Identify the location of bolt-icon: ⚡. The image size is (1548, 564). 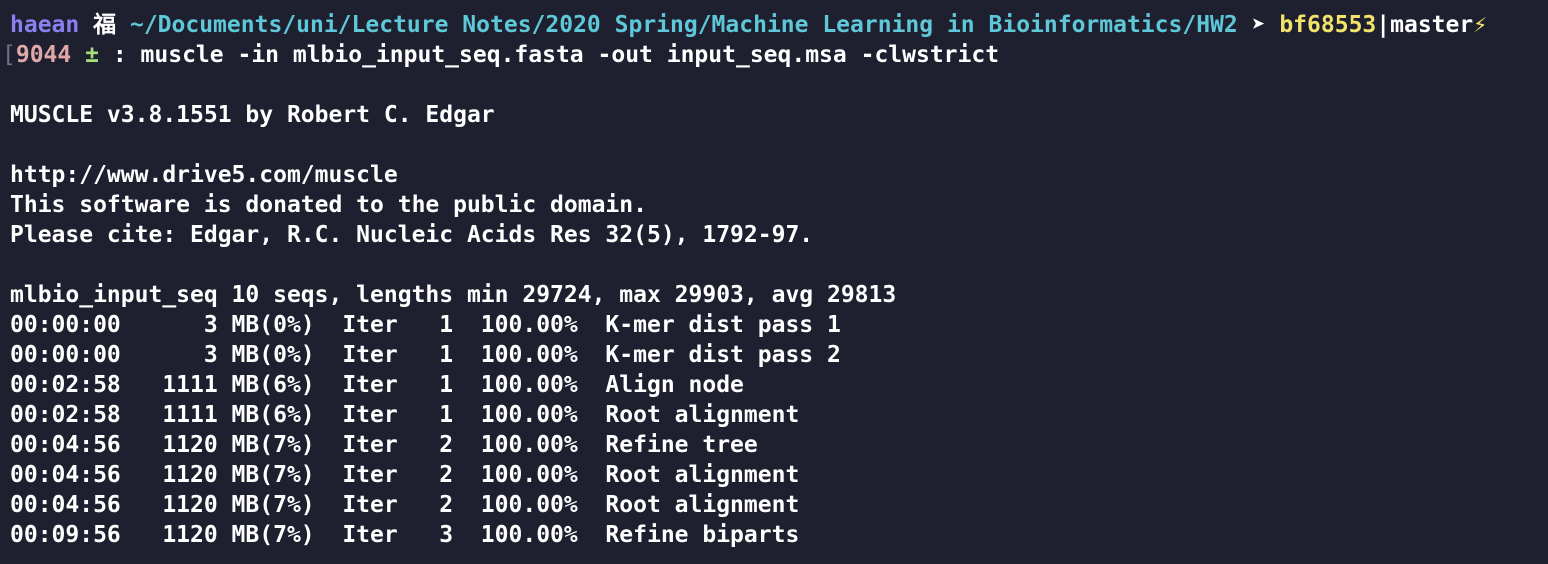
(1480, 25).